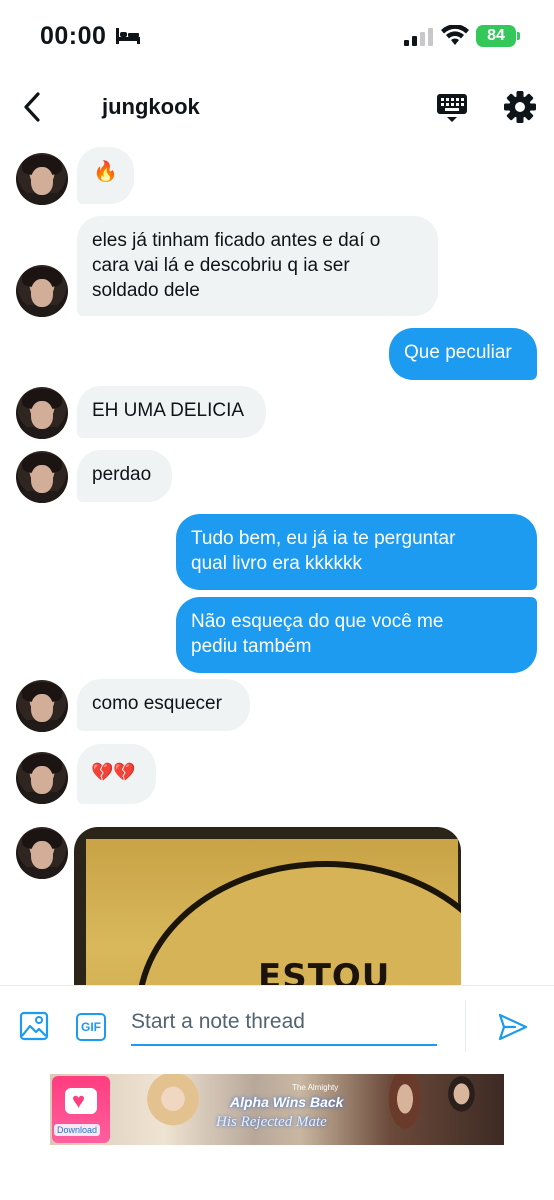 The width and height of the screenshot is (554, 1200). Describe the element at coordinates (273, 918) in the screenshot. I see `image-content: ESTOU` at that location.